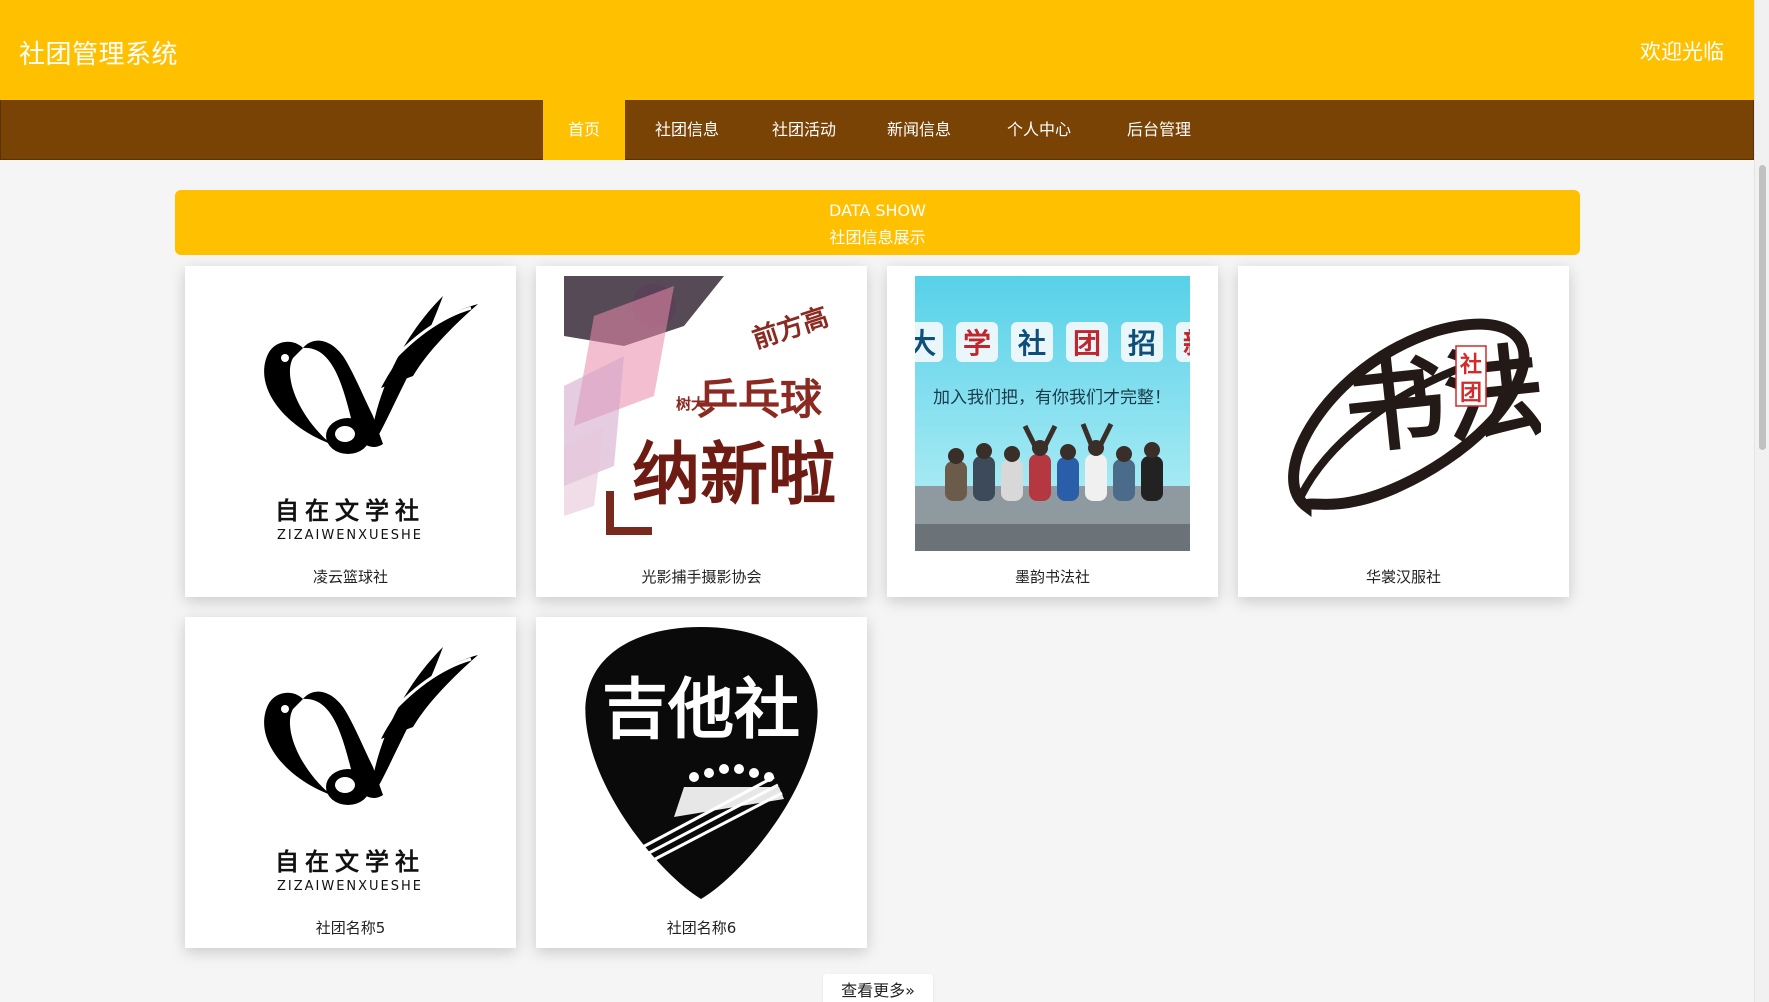 The height and width of the screenshot is (1002, 1769). I want to click on seal-char: 团, so click(1471, 393).